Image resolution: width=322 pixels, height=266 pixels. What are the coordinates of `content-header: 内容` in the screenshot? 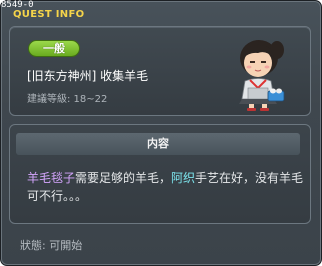 It's located at (158, 144).